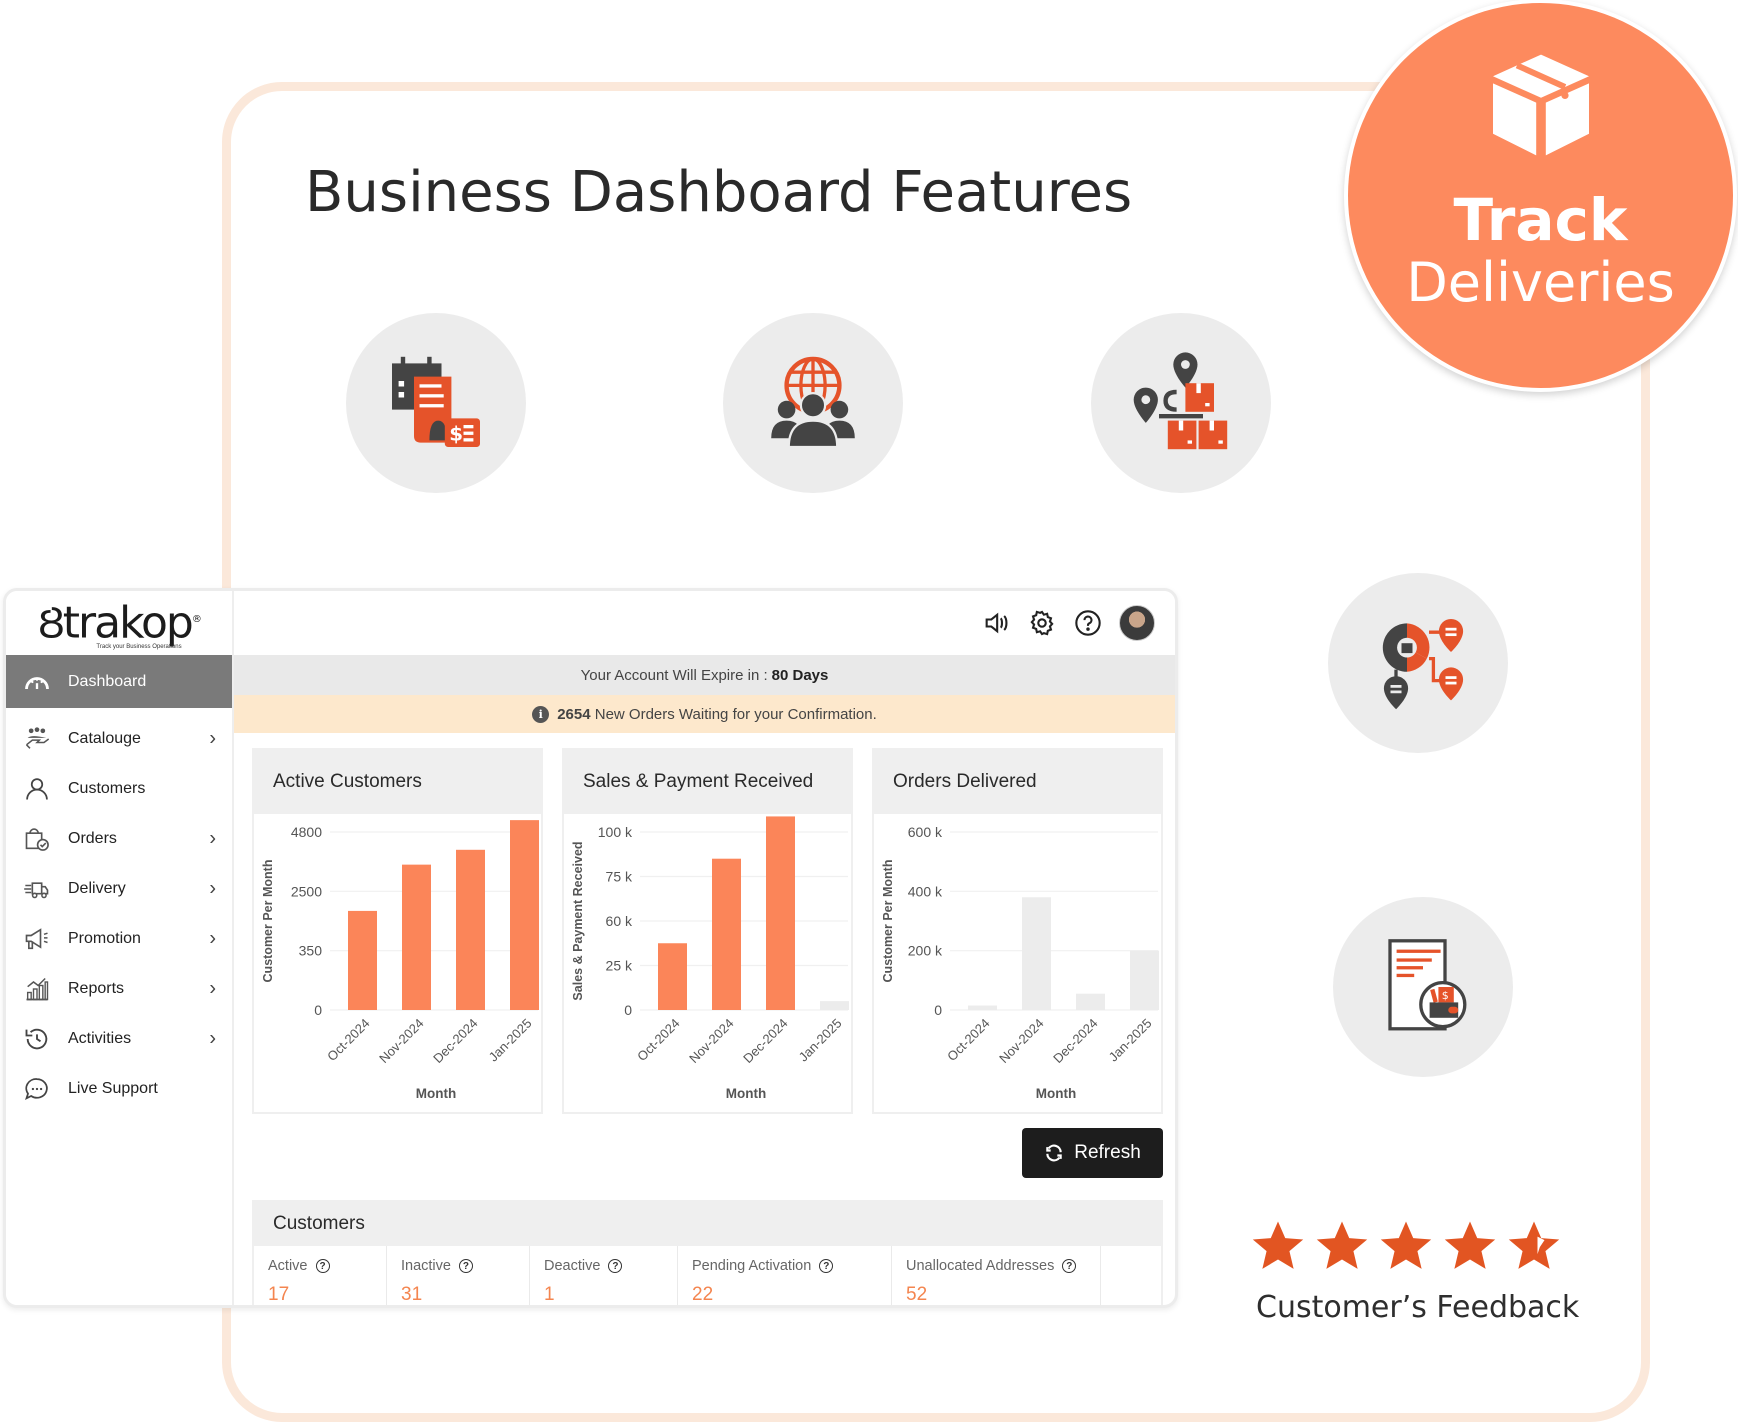  Describe the element at coordinates (288, 1266) in the screenshot. I see `stat-label: Active` at that location.